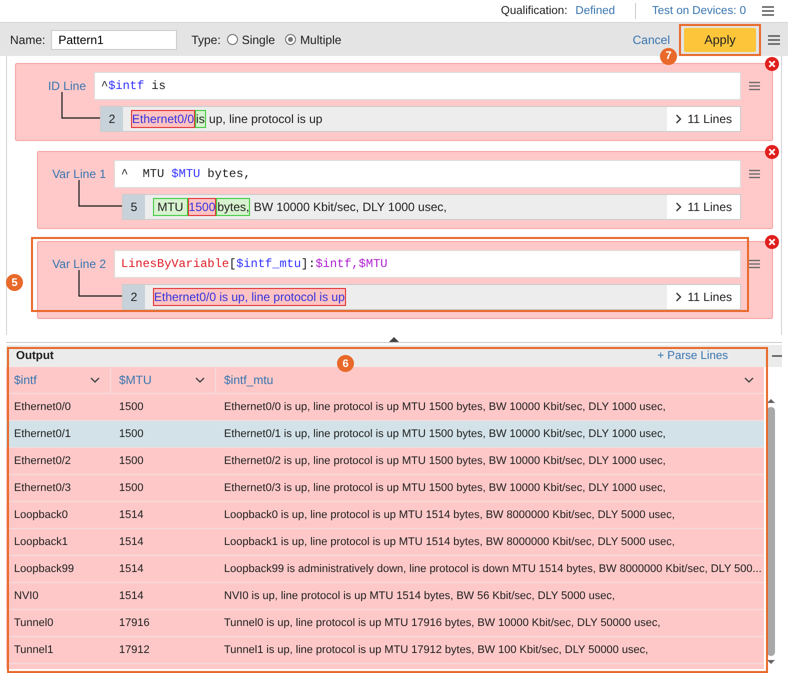  I want to click on table-cell-text: Tunnel1 is up, line protocol is up MTU 17912 bytes, BW 100 Kbit/sec, DLY 50000 usec,, so click(436, 650).